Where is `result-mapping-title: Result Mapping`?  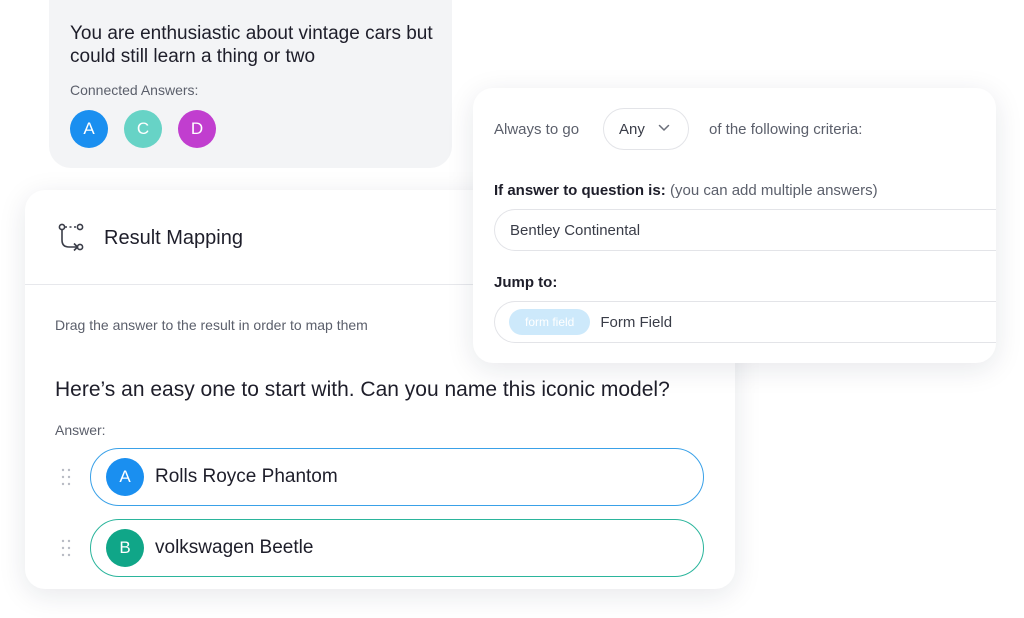 result-mapping-title: Result Mapping is located at coordinates (173, 238).